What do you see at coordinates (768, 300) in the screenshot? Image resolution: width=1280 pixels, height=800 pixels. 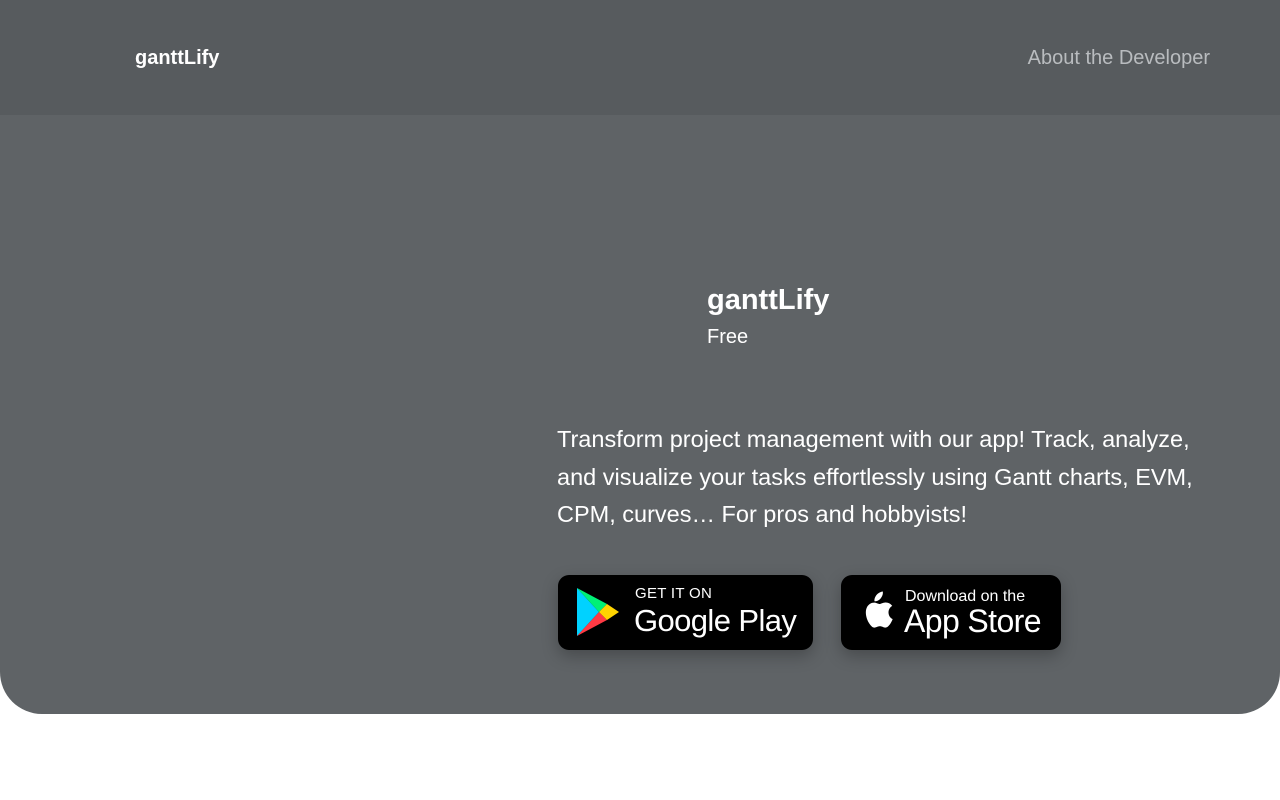 I see `app-title: ganttLify` at bounding box center [768, 300].